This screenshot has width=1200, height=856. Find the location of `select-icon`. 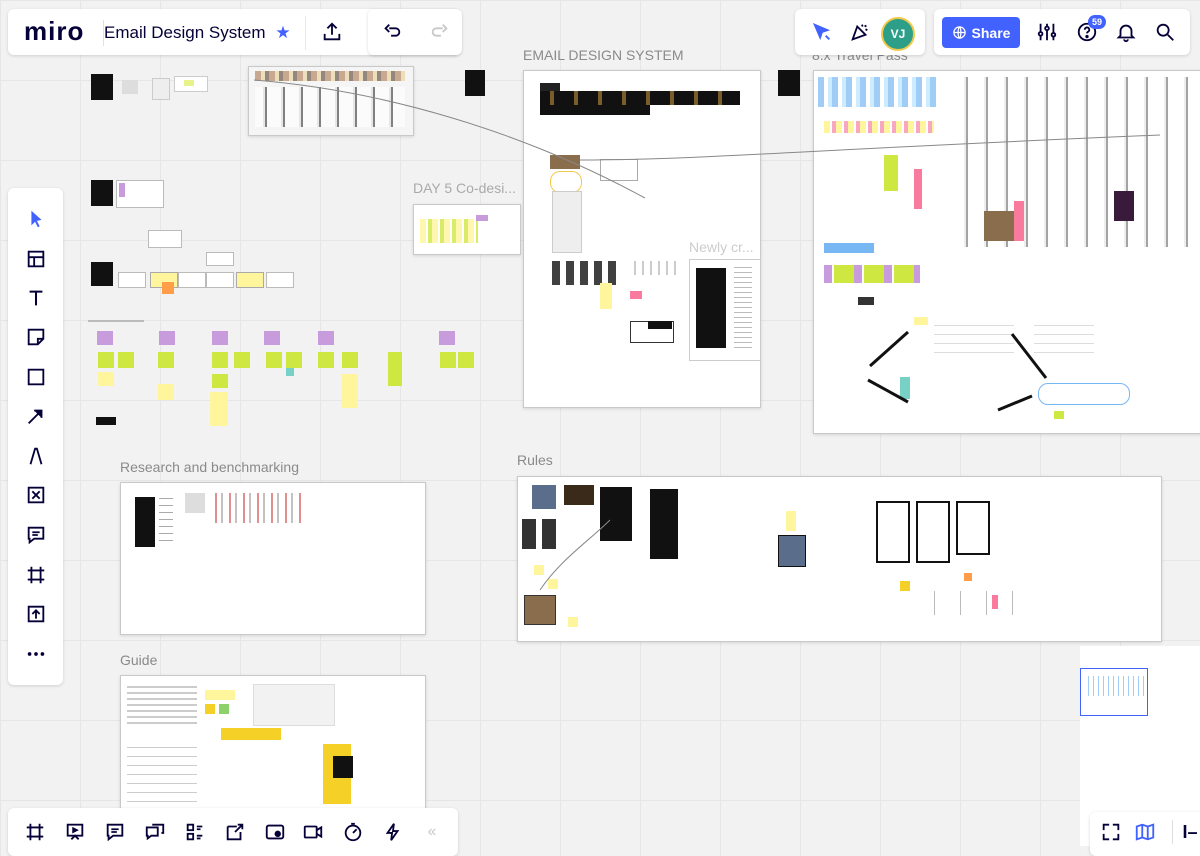

select-icon is located at coordinates (36, 219).